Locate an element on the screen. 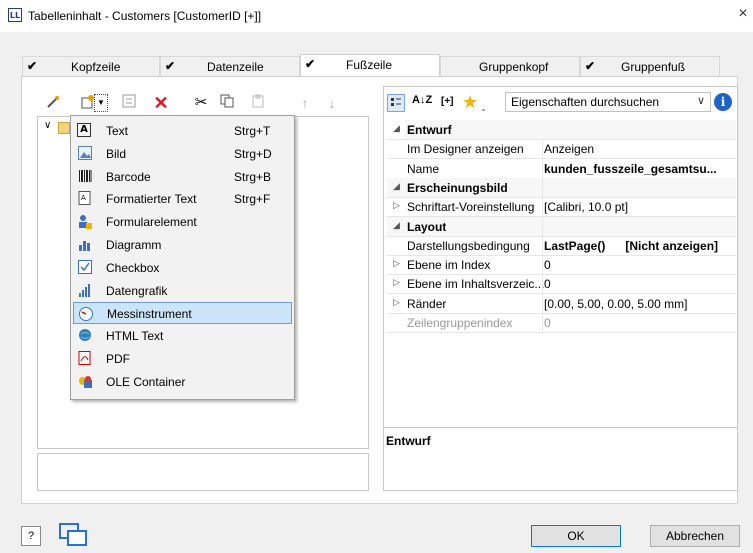 The image size is (753, 553). property-key: Ebene im Index is located at coordinates (449, 265).